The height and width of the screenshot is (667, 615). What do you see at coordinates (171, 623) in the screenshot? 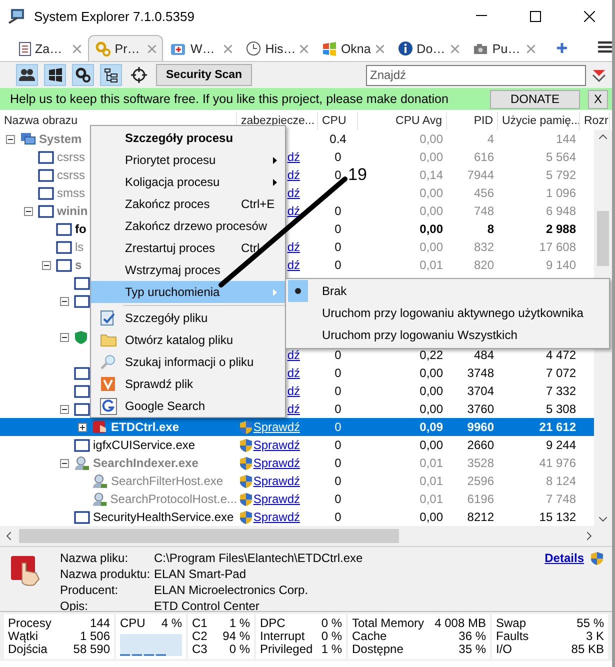
I see `stat-value: 4 %` at bounding box center [171, 623].